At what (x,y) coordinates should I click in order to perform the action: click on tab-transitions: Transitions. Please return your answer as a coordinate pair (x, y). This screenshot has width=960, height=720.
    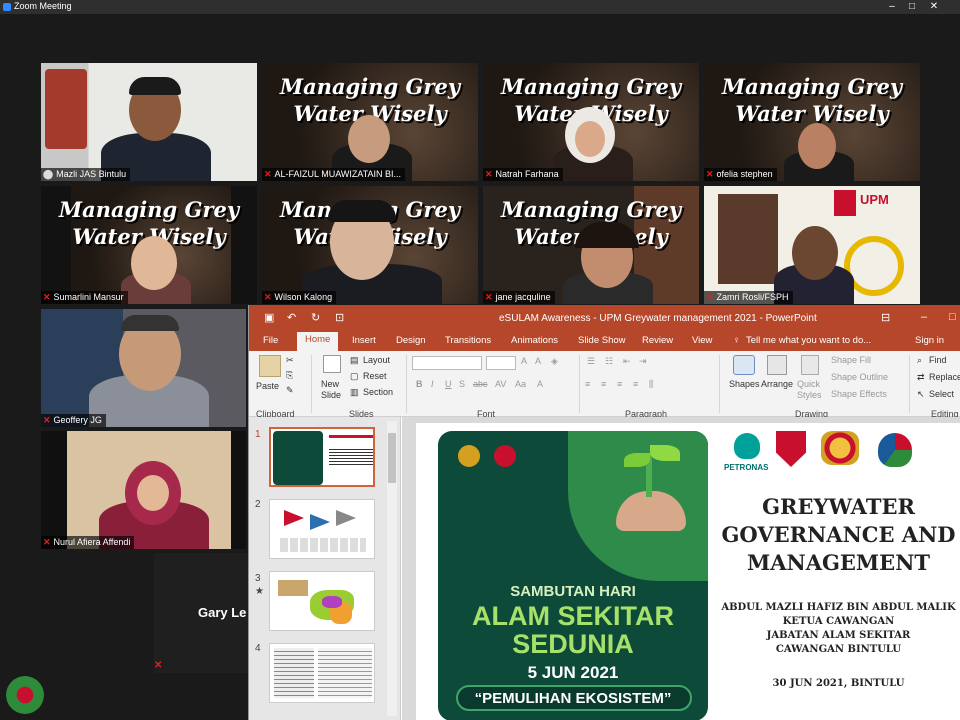
    Looking at the image, I should click on (468, 340).